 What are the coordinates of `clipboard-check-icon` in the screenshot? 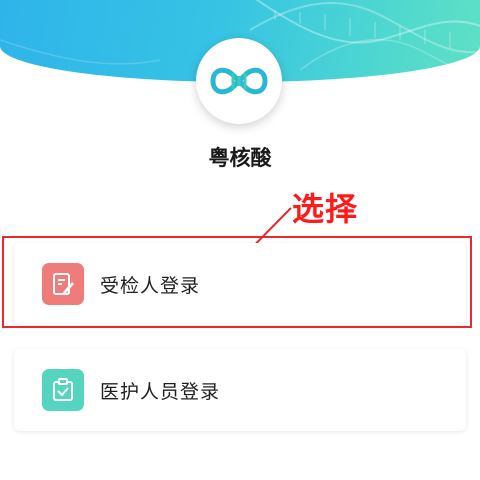 It's located at (63, 390).